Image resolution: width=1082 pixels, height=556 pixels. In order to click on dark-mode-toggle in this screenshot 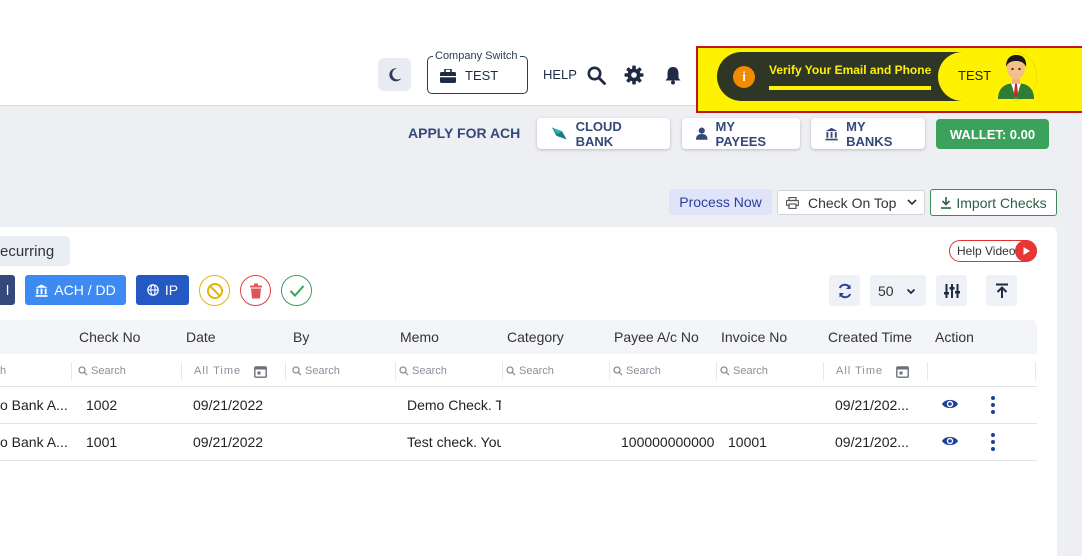, I will do `click(394, 74)`.